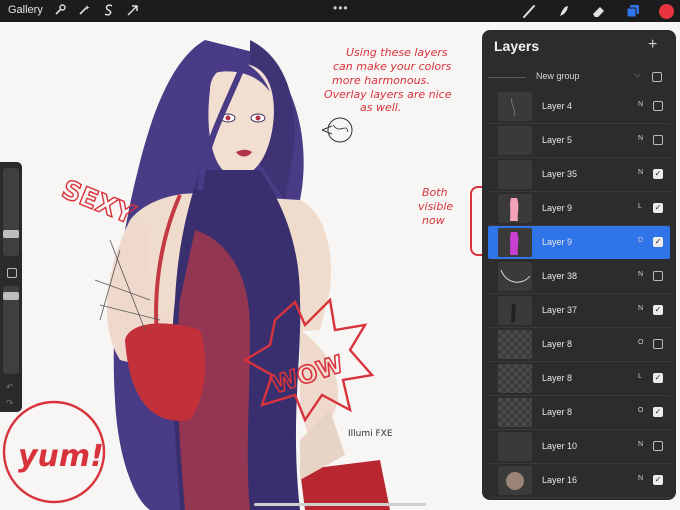  I want to click on layer-name: Layer 10, so click(560, 446).